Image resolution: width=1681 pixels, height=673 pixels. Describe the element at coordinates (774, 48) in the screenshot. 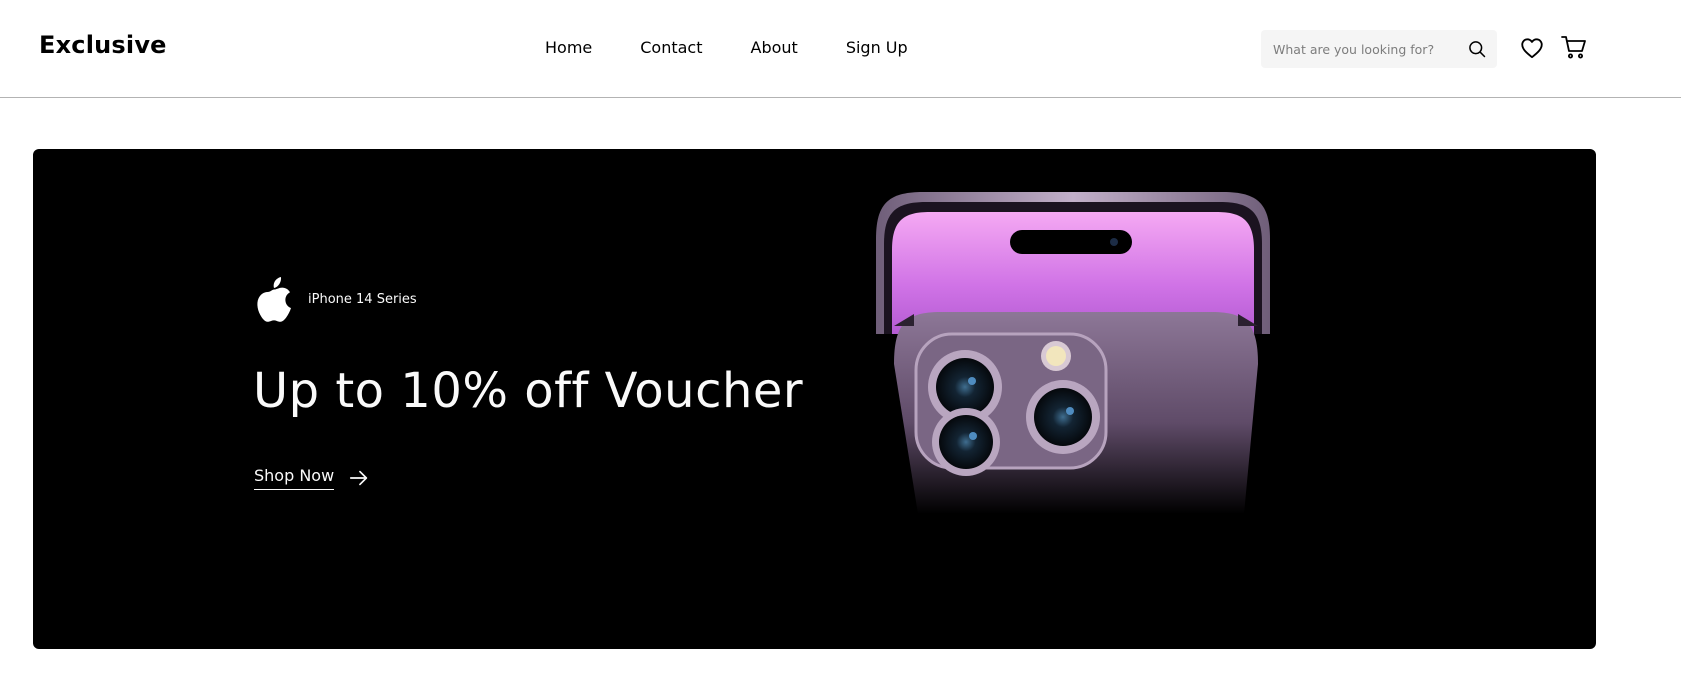

I see `nav-link-about: About` at that location.